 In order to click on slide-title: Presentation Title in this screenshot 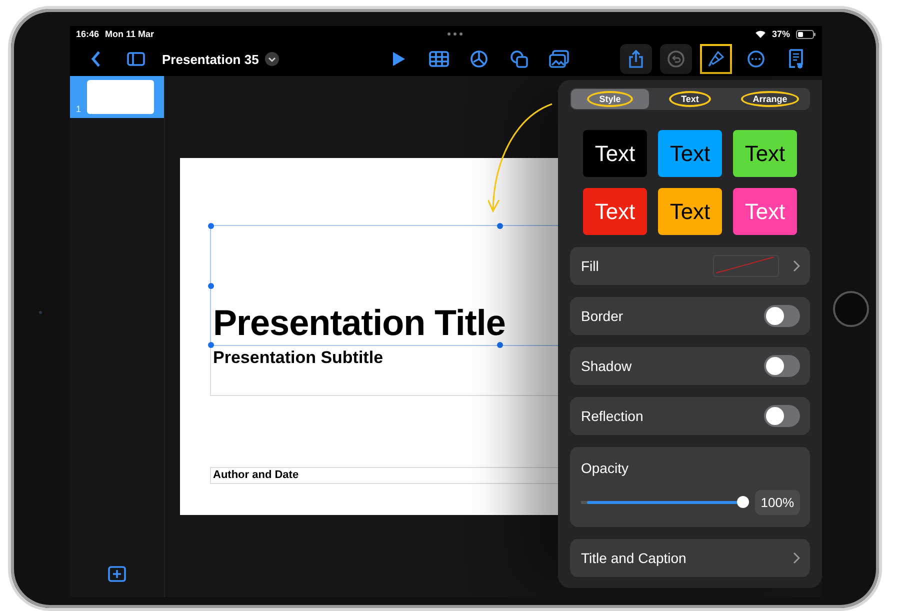, I will do `click(359, 323)`.